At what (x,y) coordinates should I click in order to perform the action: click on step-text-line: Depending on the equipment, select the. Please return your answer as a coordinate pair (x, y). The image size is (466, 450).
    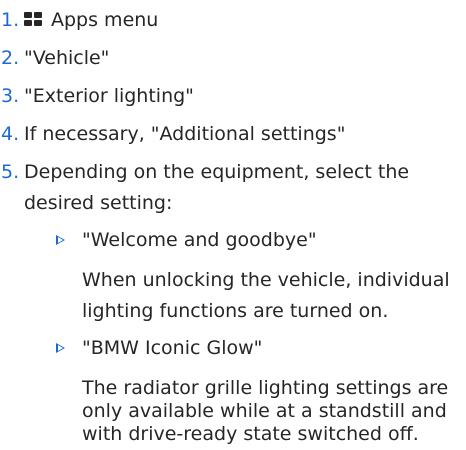
    Looking at the image, I should click on (217, 172).